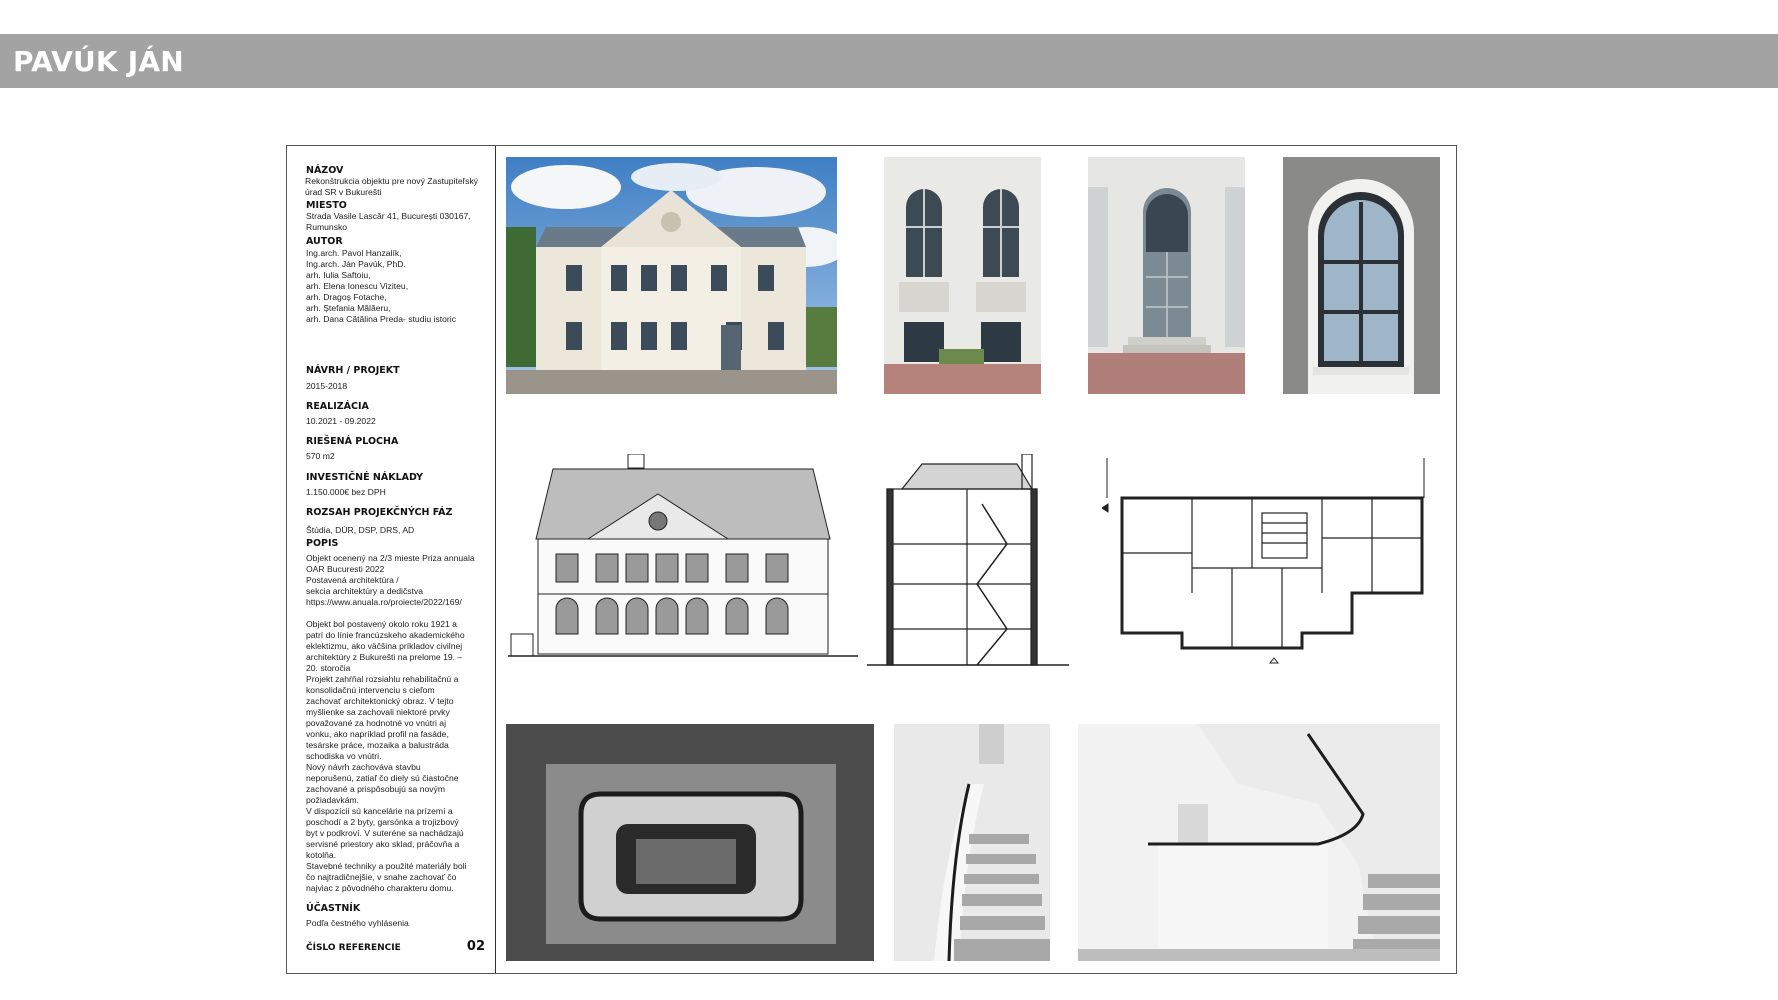 The height and width of the screenshot is (1000, 1778). What do you see at coordinates (324, 241) in the screenshot?
I see `author-label: AUTOR` at bounding box center [324, 241].